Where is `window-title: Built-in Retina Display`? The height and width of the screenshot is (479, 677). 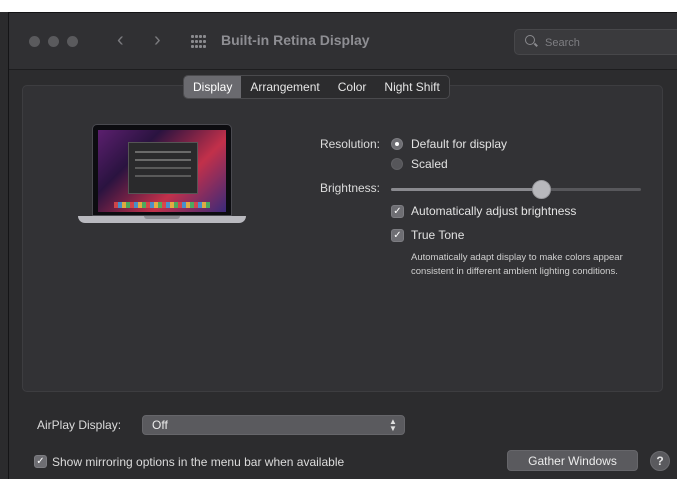
window-title: Built-in Retina Display is located at coordinates (295, 40).